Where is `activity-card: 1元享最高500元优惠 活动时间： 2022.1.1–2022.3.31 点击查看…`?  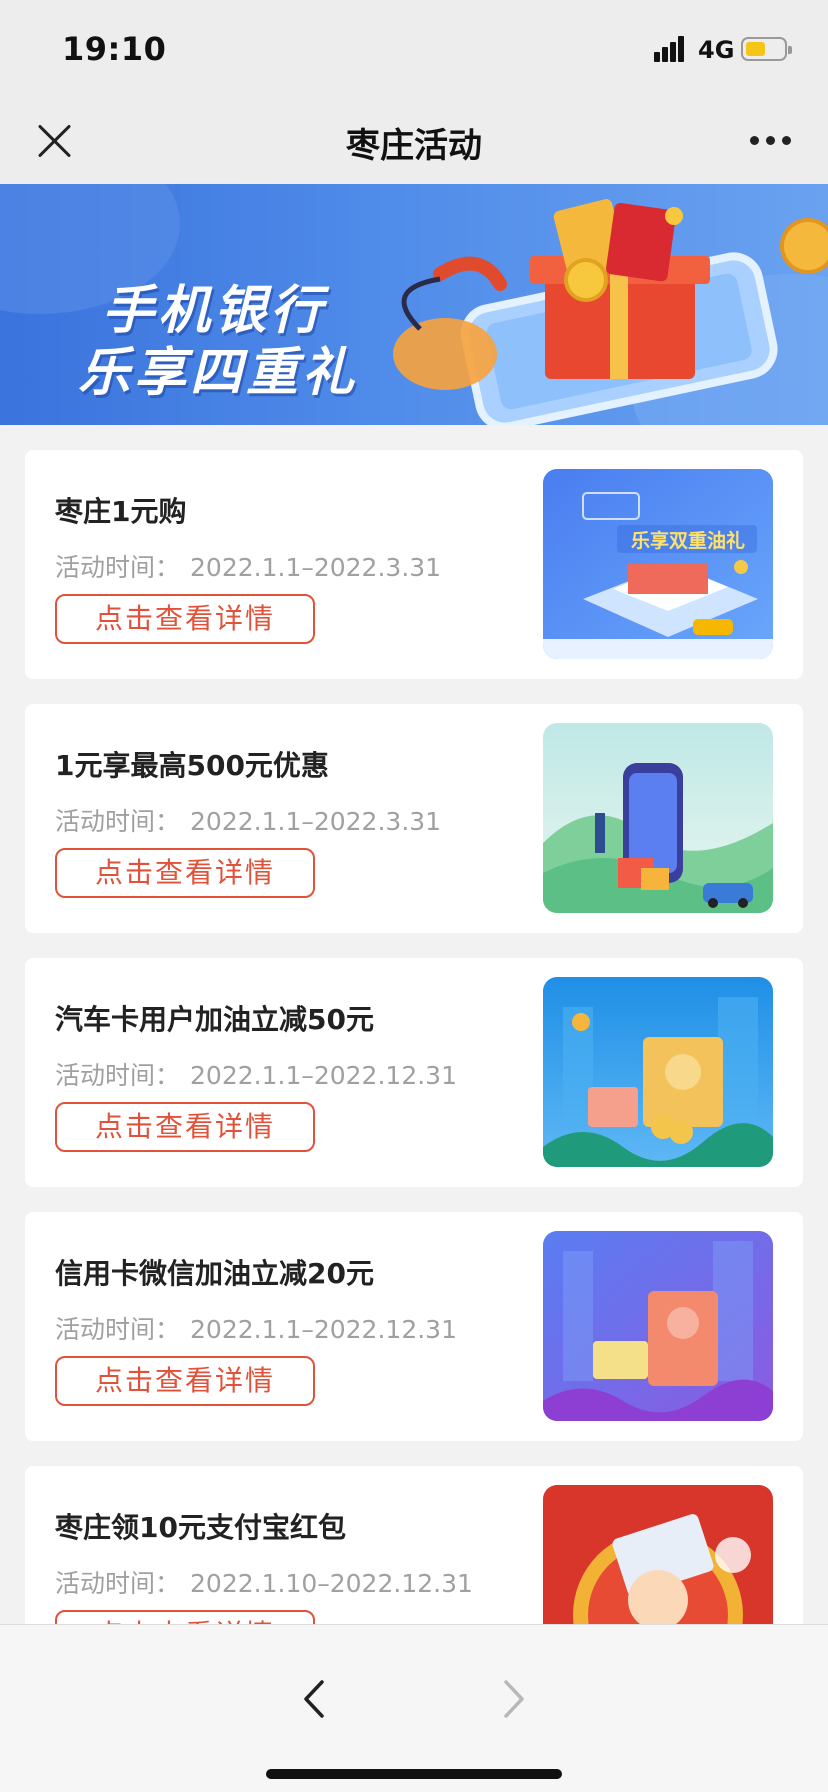
activity-card: 1元享最高500元优惠 活动时间： 2022.1.1–2022.3.31 点击查看… is located at coordinates (414, 818).